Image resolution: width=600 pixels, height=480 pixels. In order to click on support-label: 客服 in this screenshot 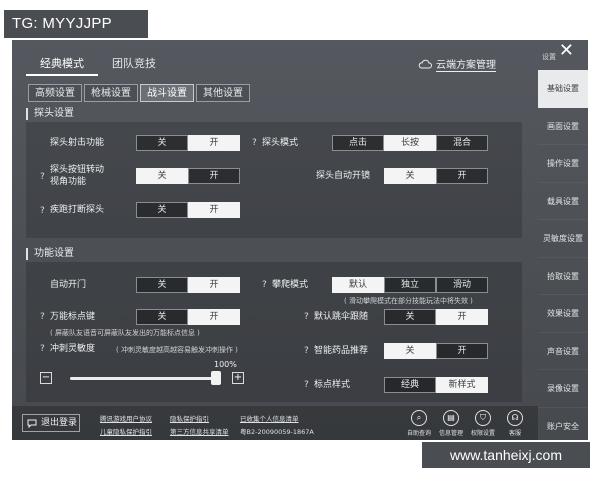, I will do `click(514, 433)`.